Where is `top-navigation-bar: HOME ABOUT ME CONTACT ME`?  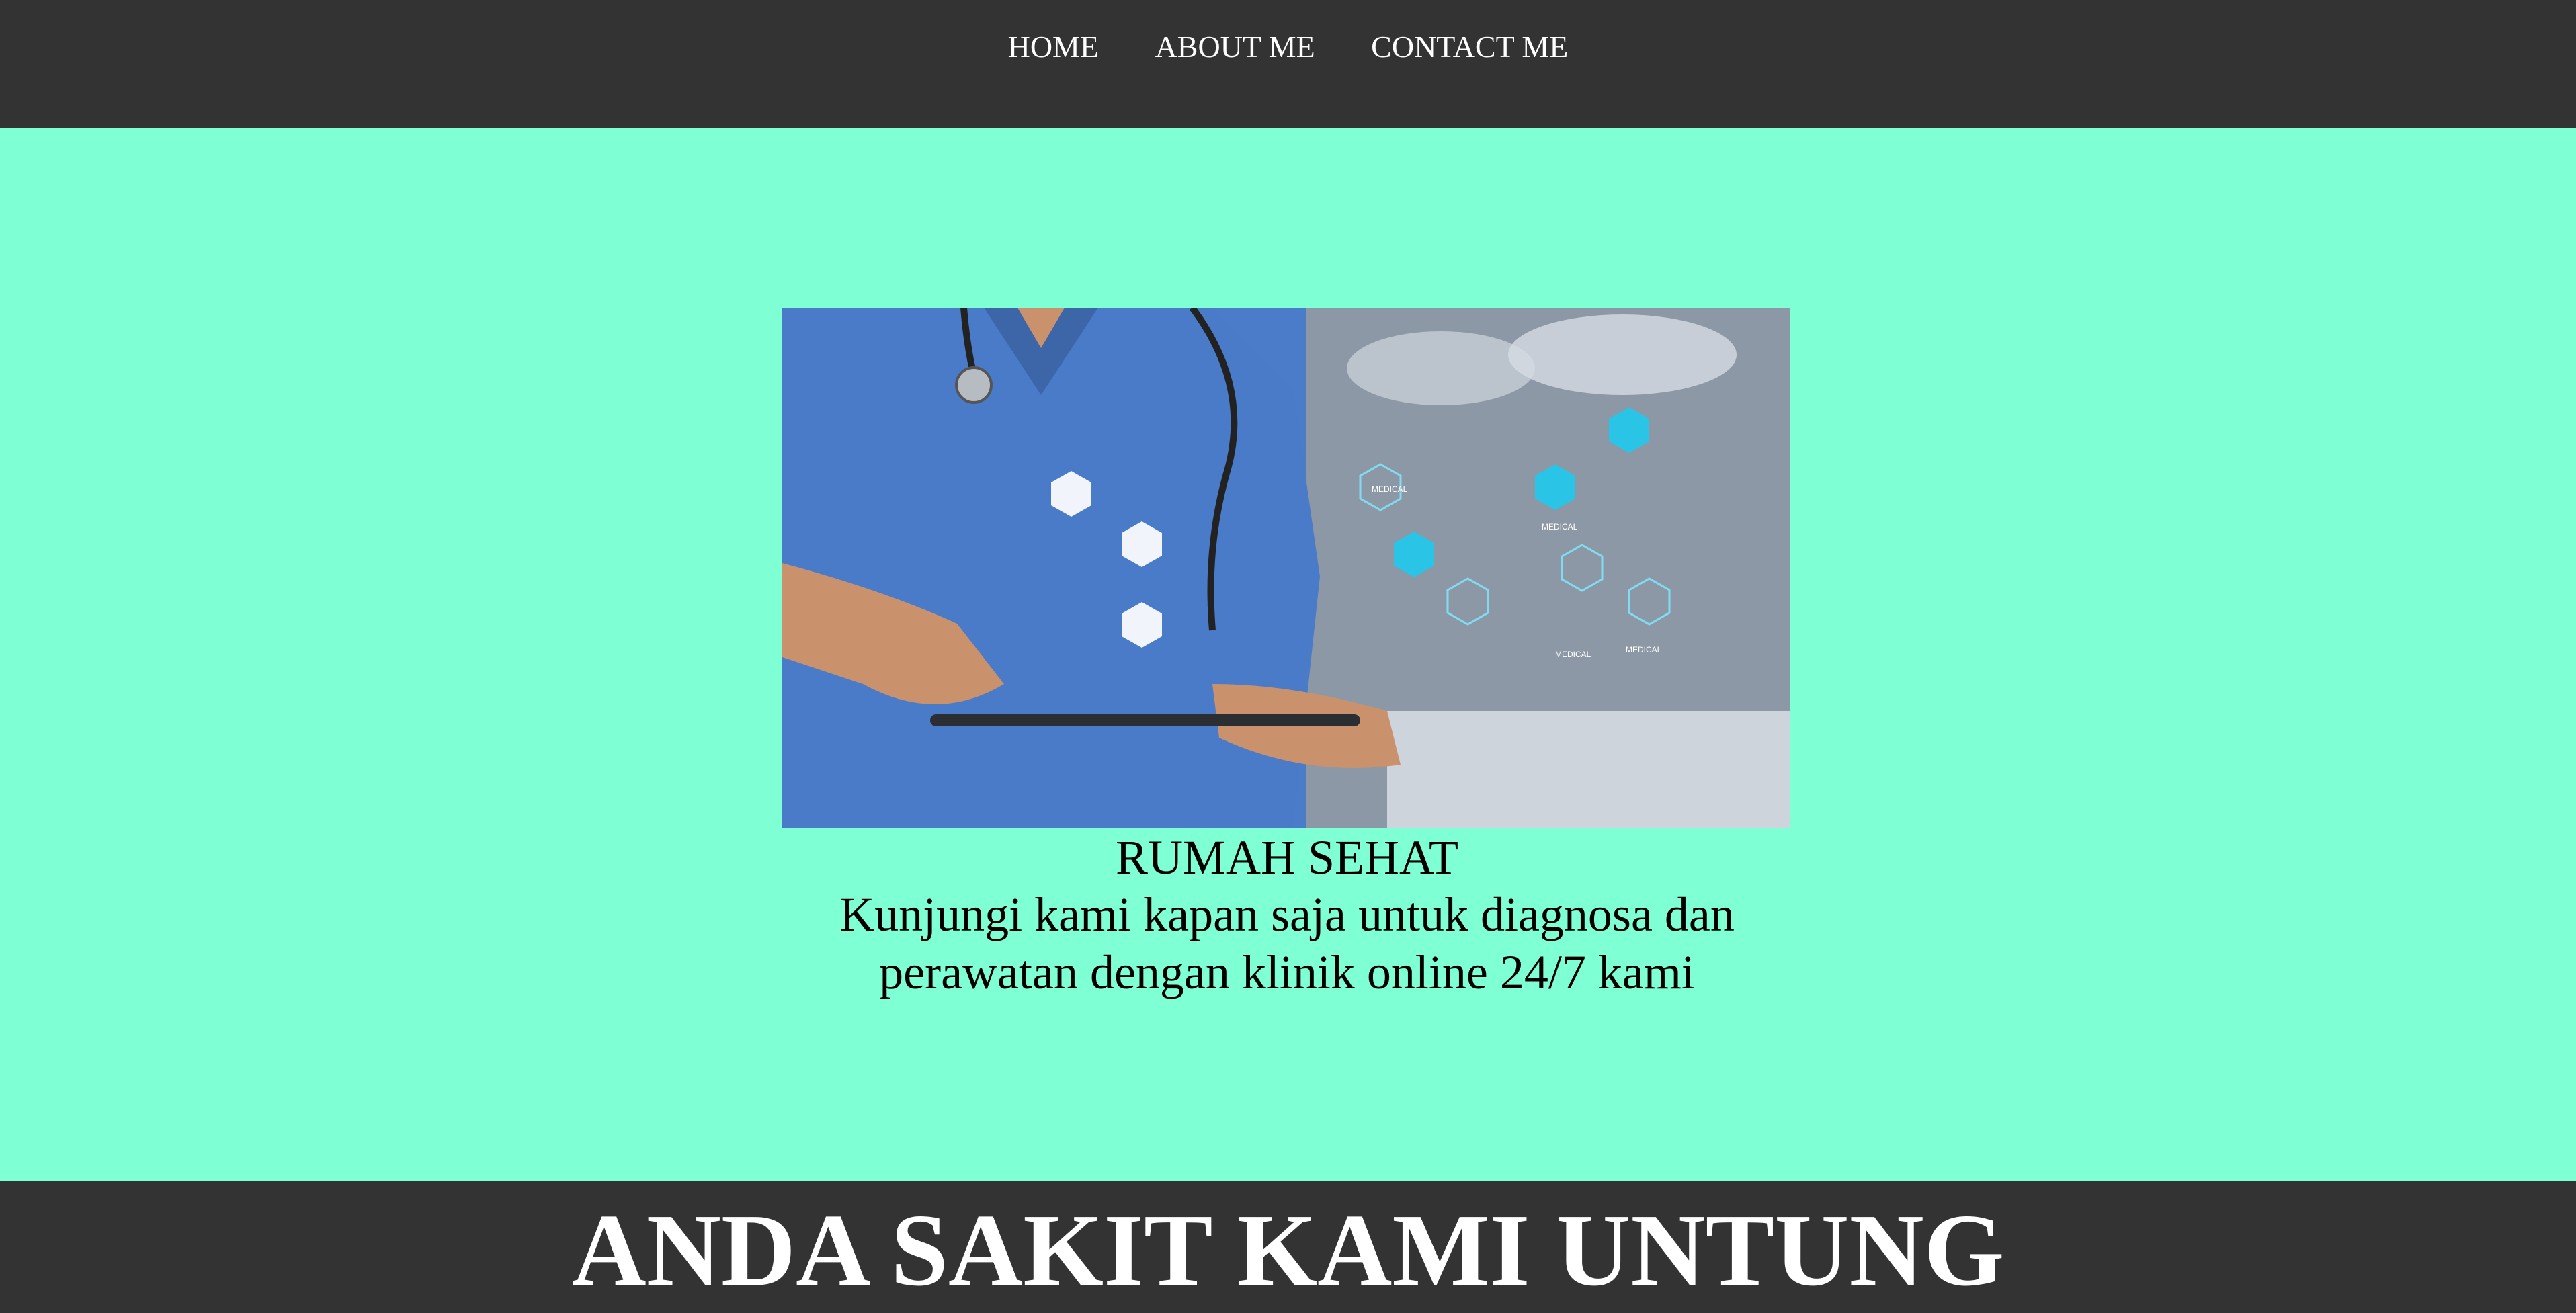 top-navigation-bar: HOME ABOUT ME CONTACT ME is located at coordinates (1288, 64).